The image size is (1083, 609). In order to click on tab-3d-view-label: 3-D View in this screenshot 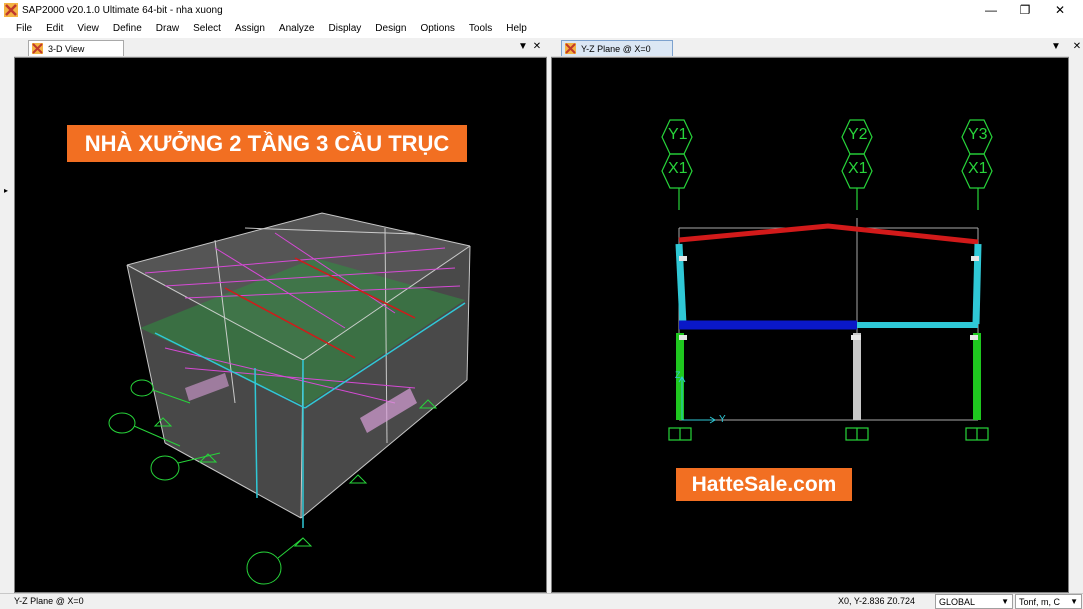, I will do `click(66, 48)`.